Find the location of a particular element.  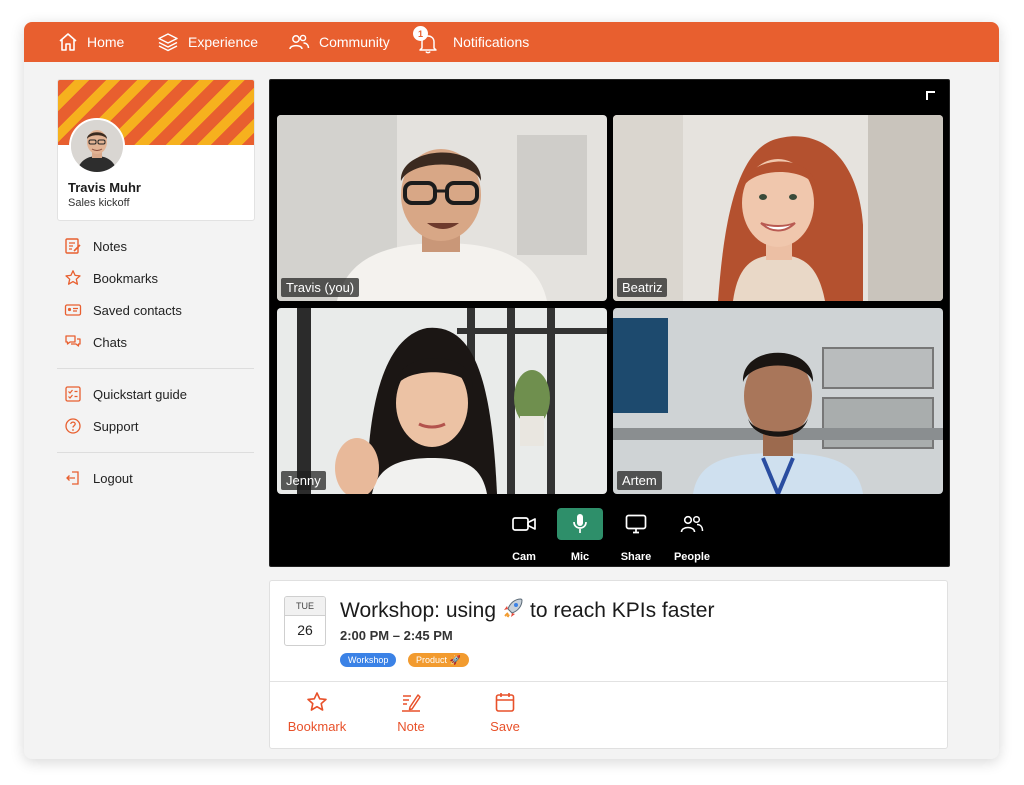

event-title-end: to reach KPIs faster is located at coordinates (622, 610).